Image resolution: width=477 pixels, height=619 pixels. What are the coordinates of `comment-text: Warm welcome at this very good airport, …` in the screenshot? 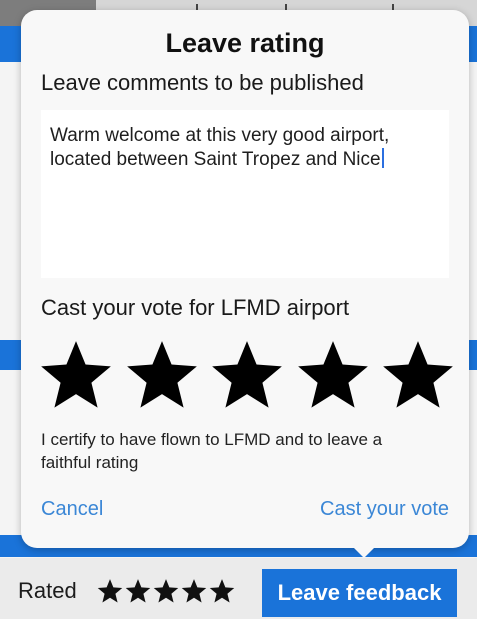 It's located at (245, 148).